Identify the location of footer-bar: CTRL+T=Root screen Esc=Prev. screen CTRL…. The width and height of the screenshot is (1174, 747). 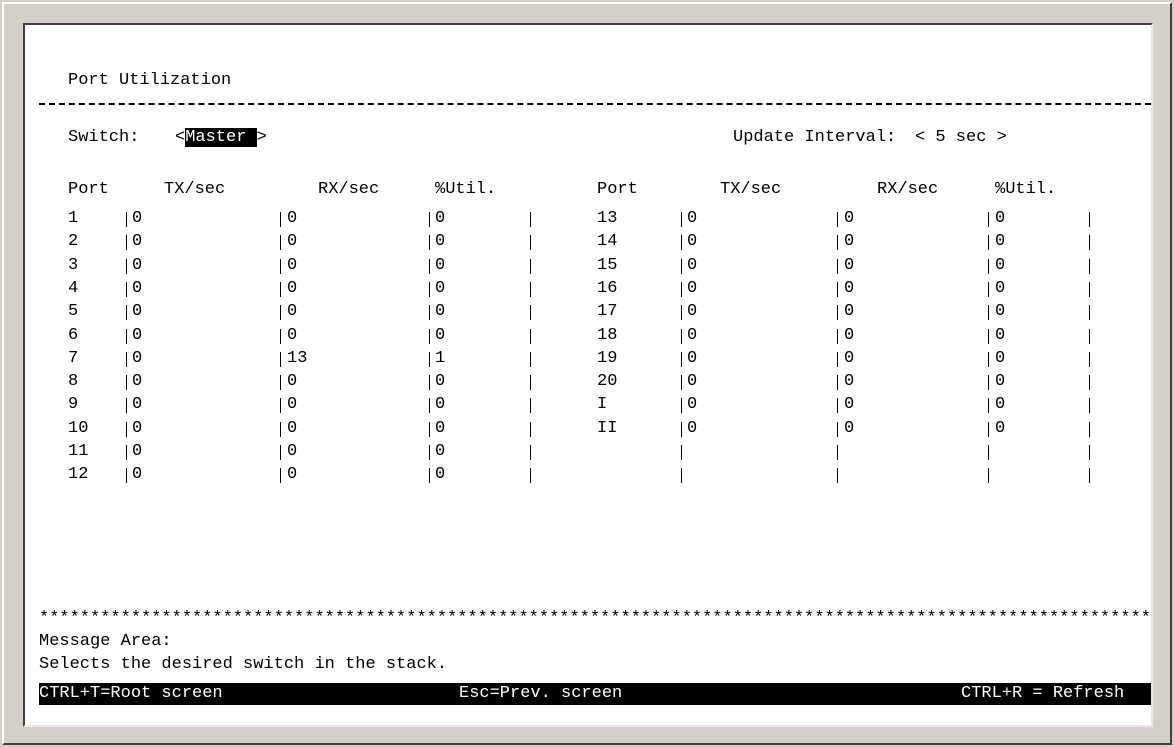
(595, 694).